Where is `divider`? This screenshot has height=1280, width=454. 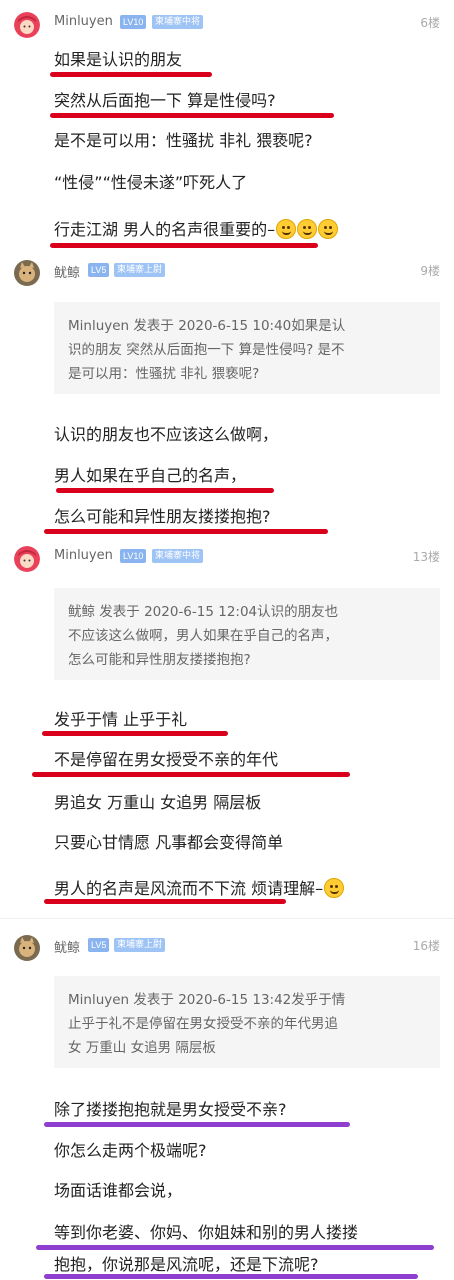 divider is located at coordinates (227, 918).